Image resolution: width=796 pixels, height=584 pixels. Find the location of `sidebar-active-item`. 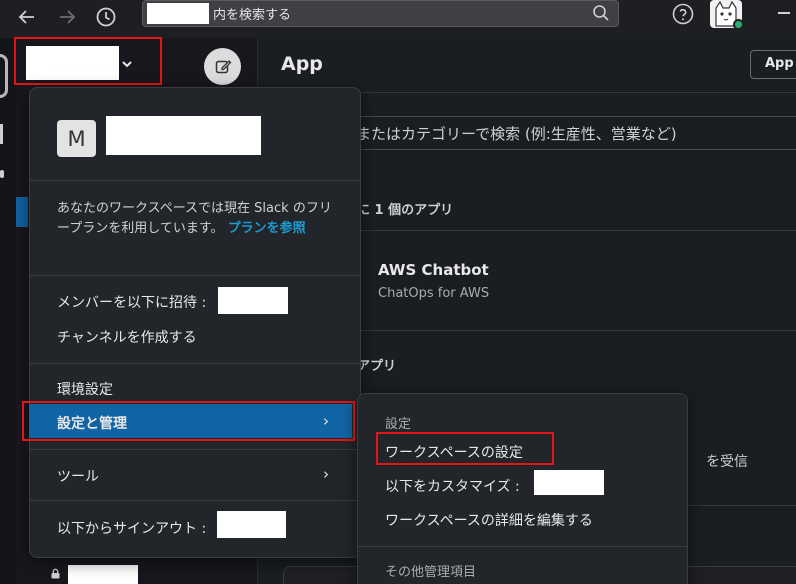

sidebar-active-item is located at coordinates (22, 212).